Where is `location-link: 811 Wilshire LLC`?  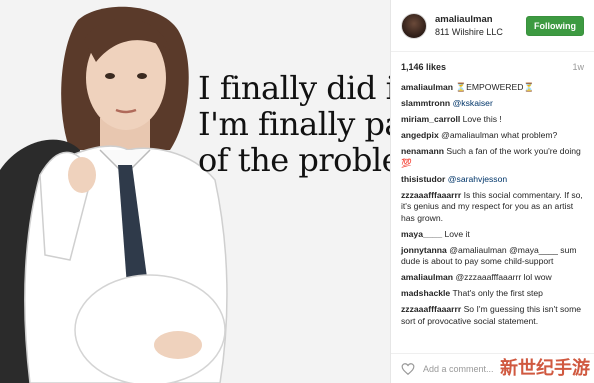
location-link: 811 Wilshire LLC is located at coordinates (480, 32).